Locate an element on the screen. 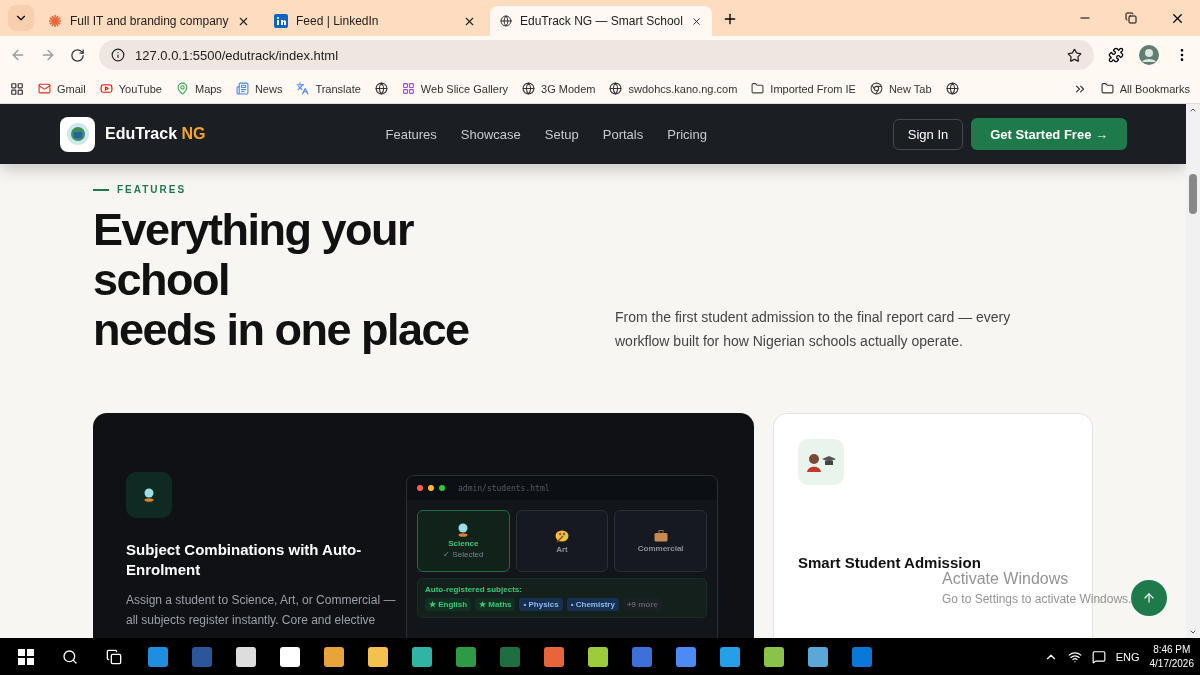 The image size is (1200, 675). bookmark-item: Translate is located at coordinates (328, 88).